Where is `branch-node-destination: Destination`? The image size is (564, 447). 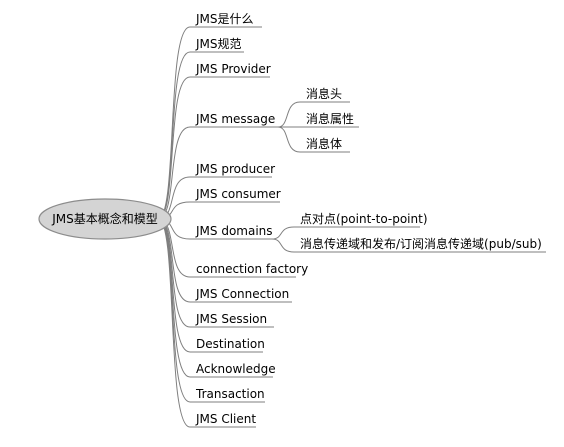 branch-node-destination: Destination is located at coordinates (227, 345).